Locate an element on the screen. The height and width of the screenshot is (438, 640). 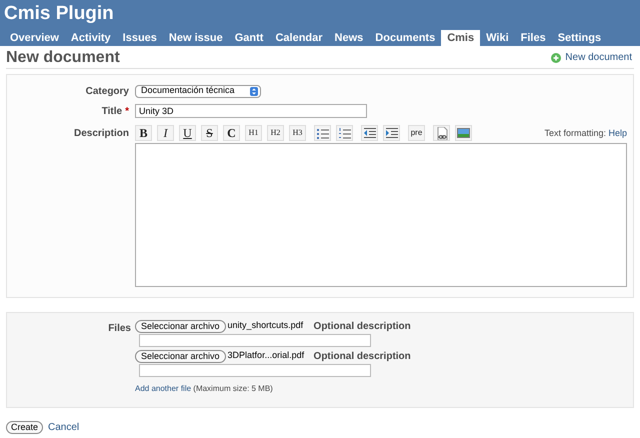
toolbar-button: S is located at coordinates (209, 133).